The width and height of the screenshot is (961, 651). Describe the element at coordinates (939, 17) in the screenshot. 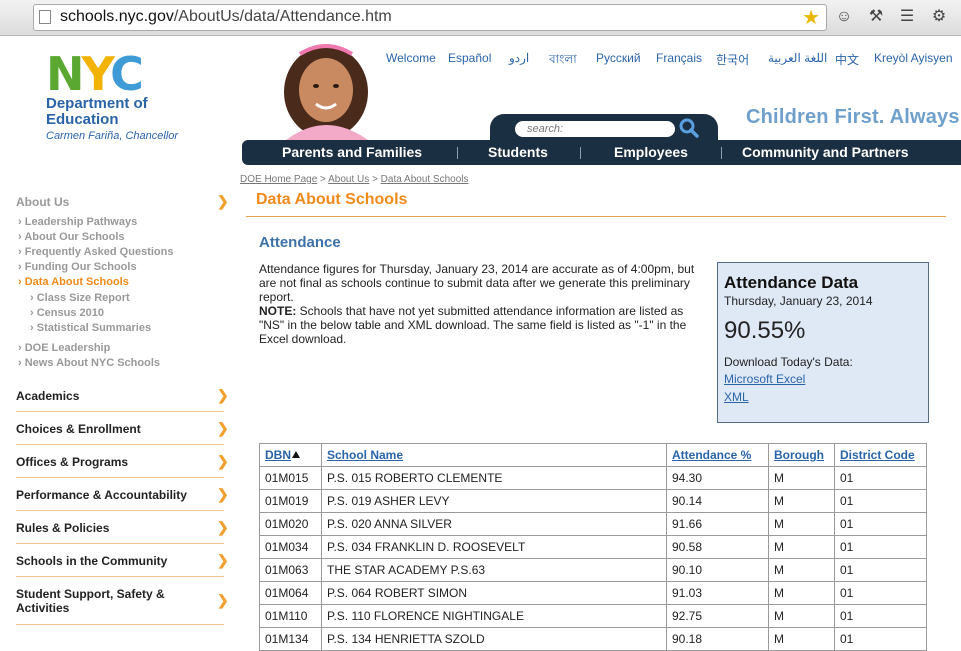

I see `wrench-menu-icon: ⚙` at that location.